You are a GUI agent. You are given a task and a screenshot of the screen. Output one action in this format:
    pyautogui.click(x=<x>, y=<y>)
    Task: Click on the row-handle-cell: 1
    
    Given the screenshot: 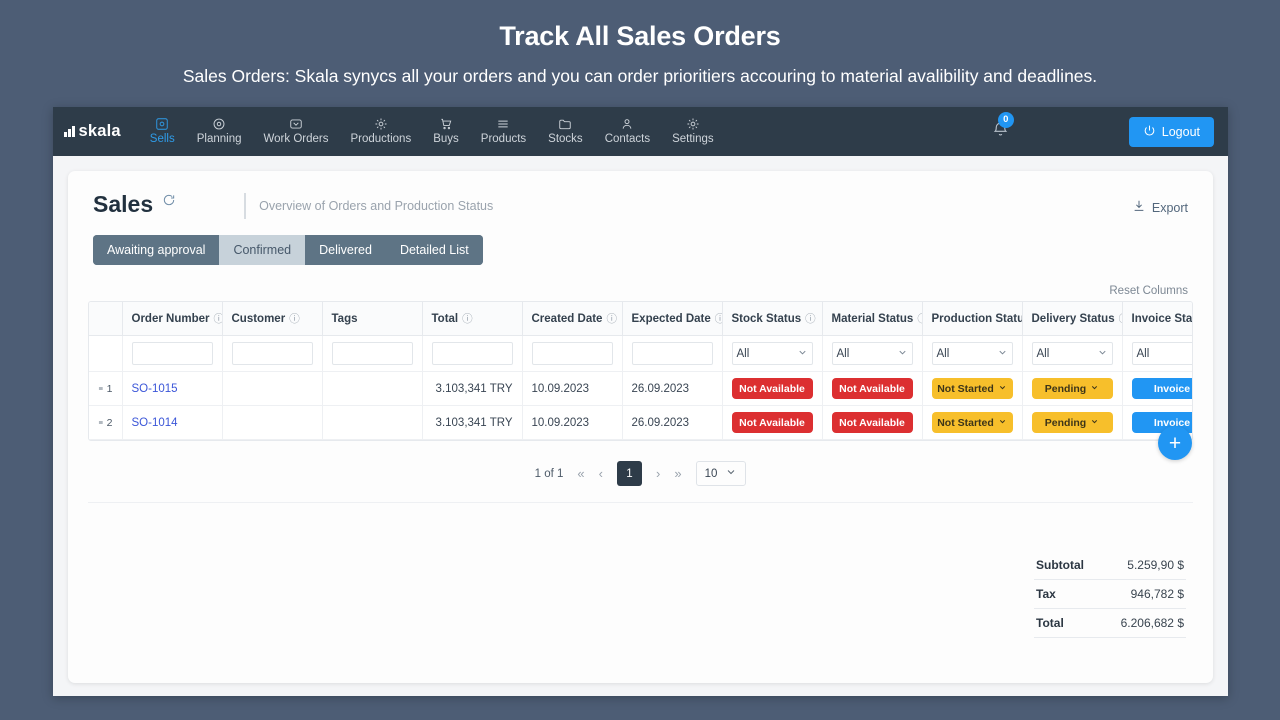 What is the action you would take?
    pyautogui.click(x=106, y=388)
    